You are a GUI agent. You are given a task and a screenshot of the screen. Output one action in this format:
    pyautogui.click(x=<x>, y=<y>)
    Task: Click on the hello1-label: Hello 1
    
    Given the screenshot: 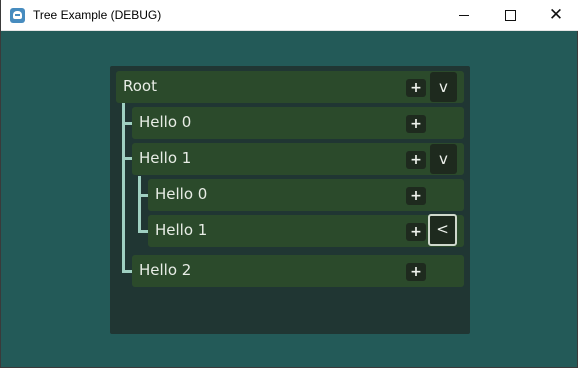 What is the action you would take?
    pyautogui.click(x=165, y=158)
    